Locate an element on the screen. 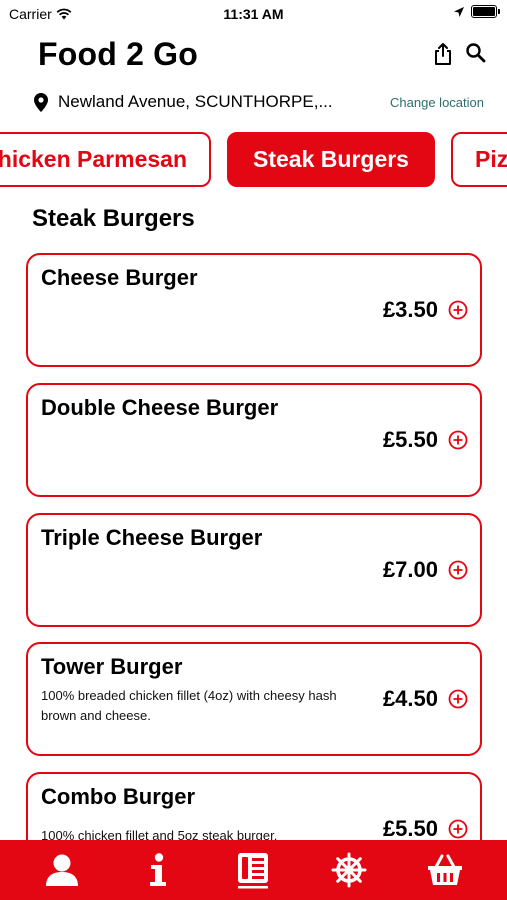 The image size is (507, 900). category-tab-label: Pizza is located at coordinates (491, 159).